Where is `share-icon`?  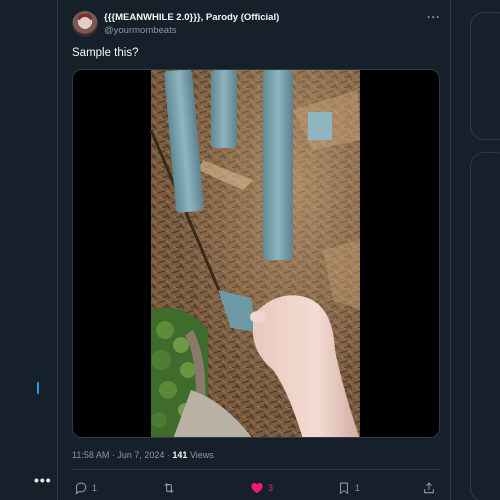 share-icon is located at coordinates (429, 488).